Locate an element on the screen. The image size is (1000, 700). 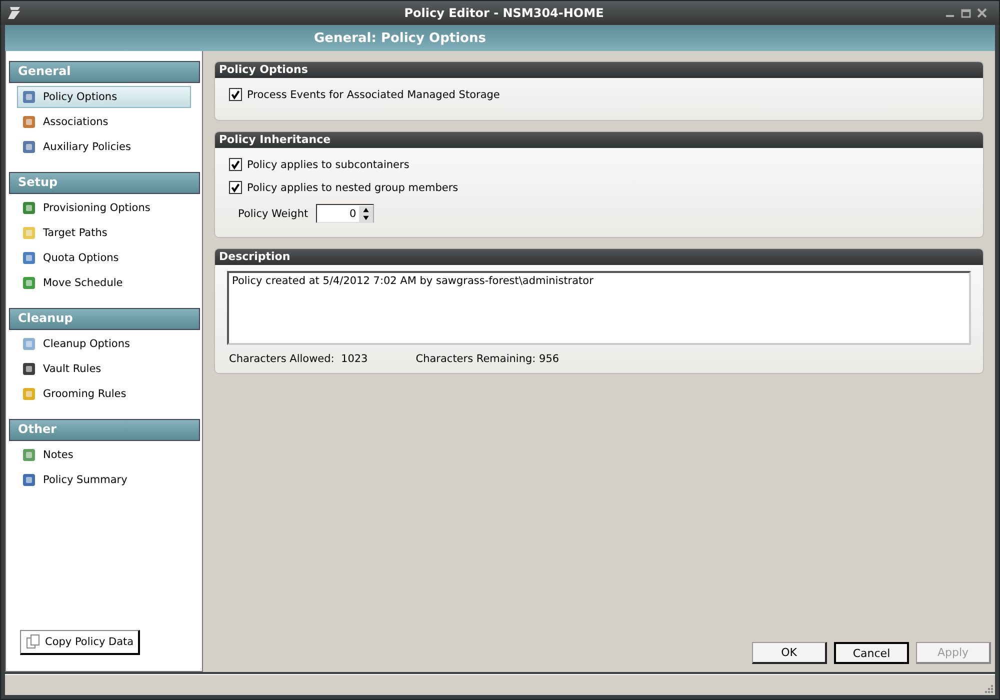
field-label: Policy Weight is located at coordinates (273, 214).